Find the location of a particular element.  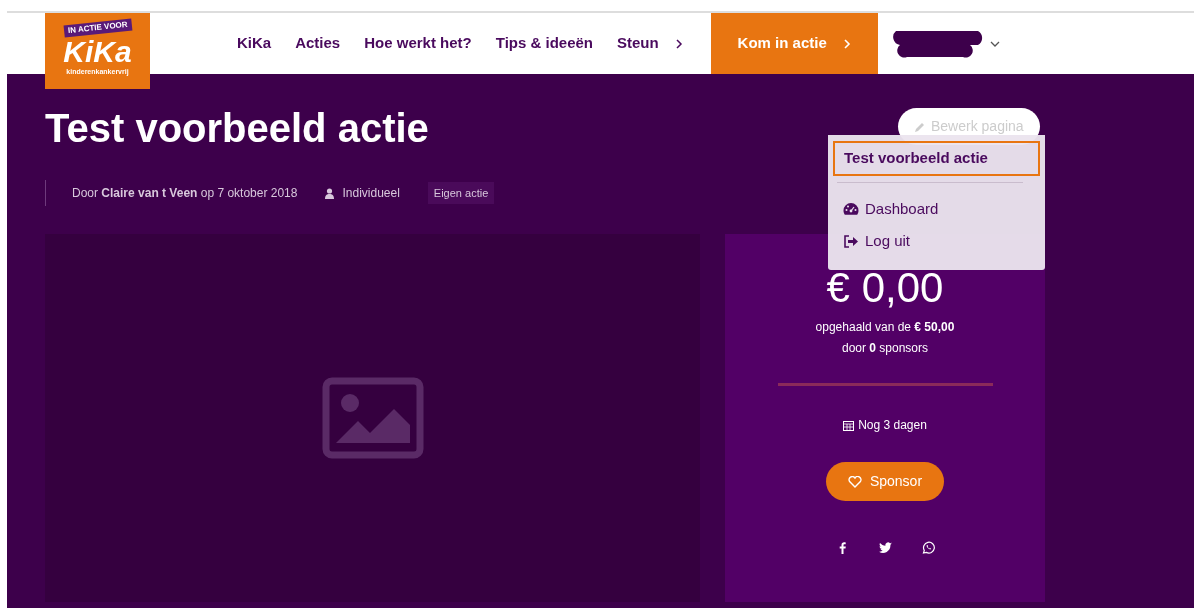

twitter-icon is located at coordinates (885, 548).